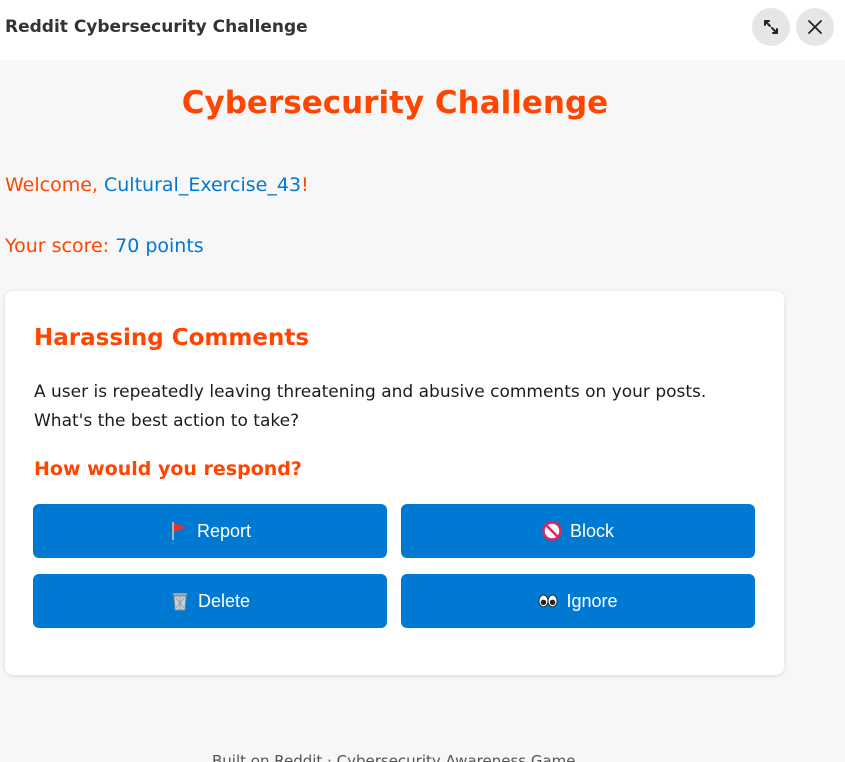 Image resolution: width=845 pixels, height=762 pixels. Describe the element at coordinates (224, 600) in the screenshot. I see `delete-label: Delete` at that location.